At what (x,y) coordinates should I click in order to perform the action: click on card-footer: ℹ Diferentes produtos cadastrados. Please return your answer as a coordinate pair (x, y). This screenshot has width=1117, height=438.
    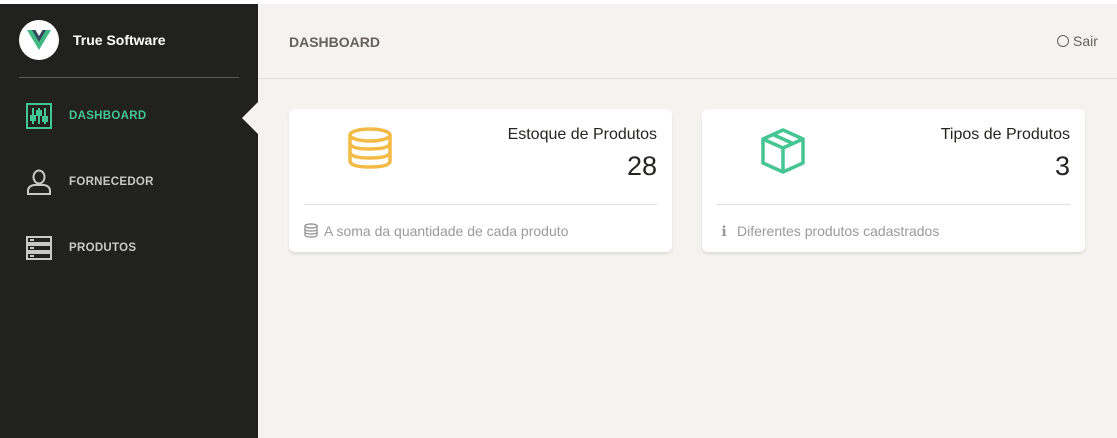
    Looking at the image, I should click on (828, 231).